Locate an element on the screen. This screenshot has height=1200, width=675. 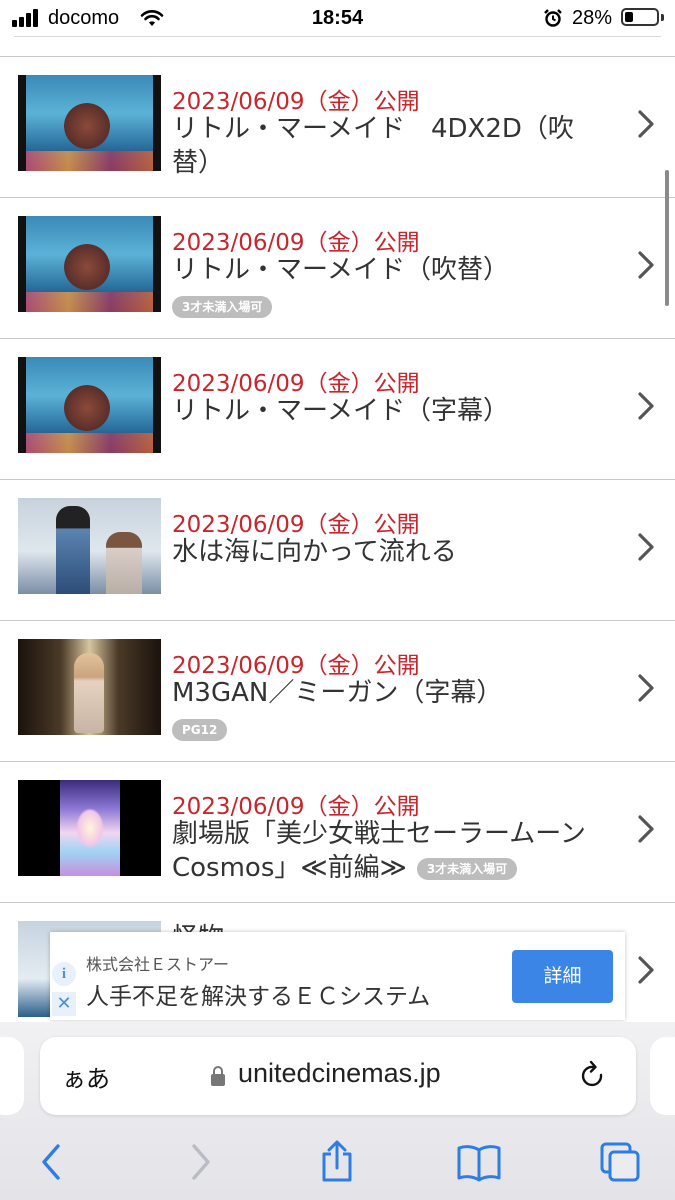
browser-toolbar: ぁあ unitedcinemas.jp is located at coordinates (337, 1111).